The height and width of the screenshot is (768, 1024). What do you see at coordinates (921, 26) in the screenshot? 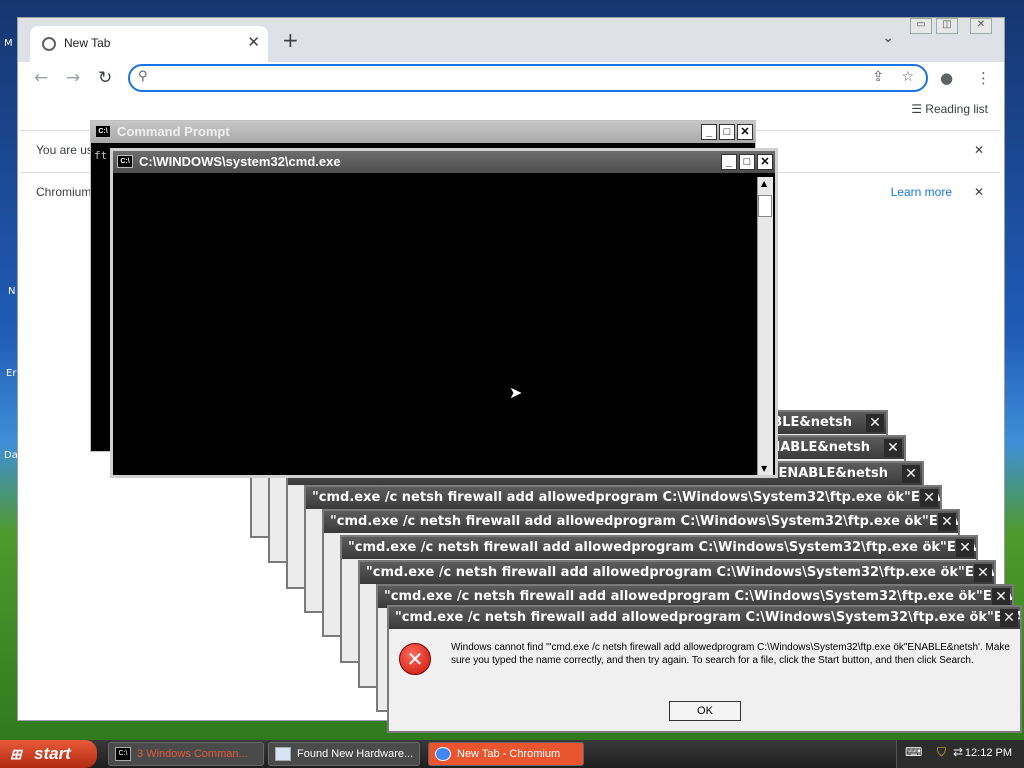
I see `minimize-button: ▭` at bounding box center [921, 26].